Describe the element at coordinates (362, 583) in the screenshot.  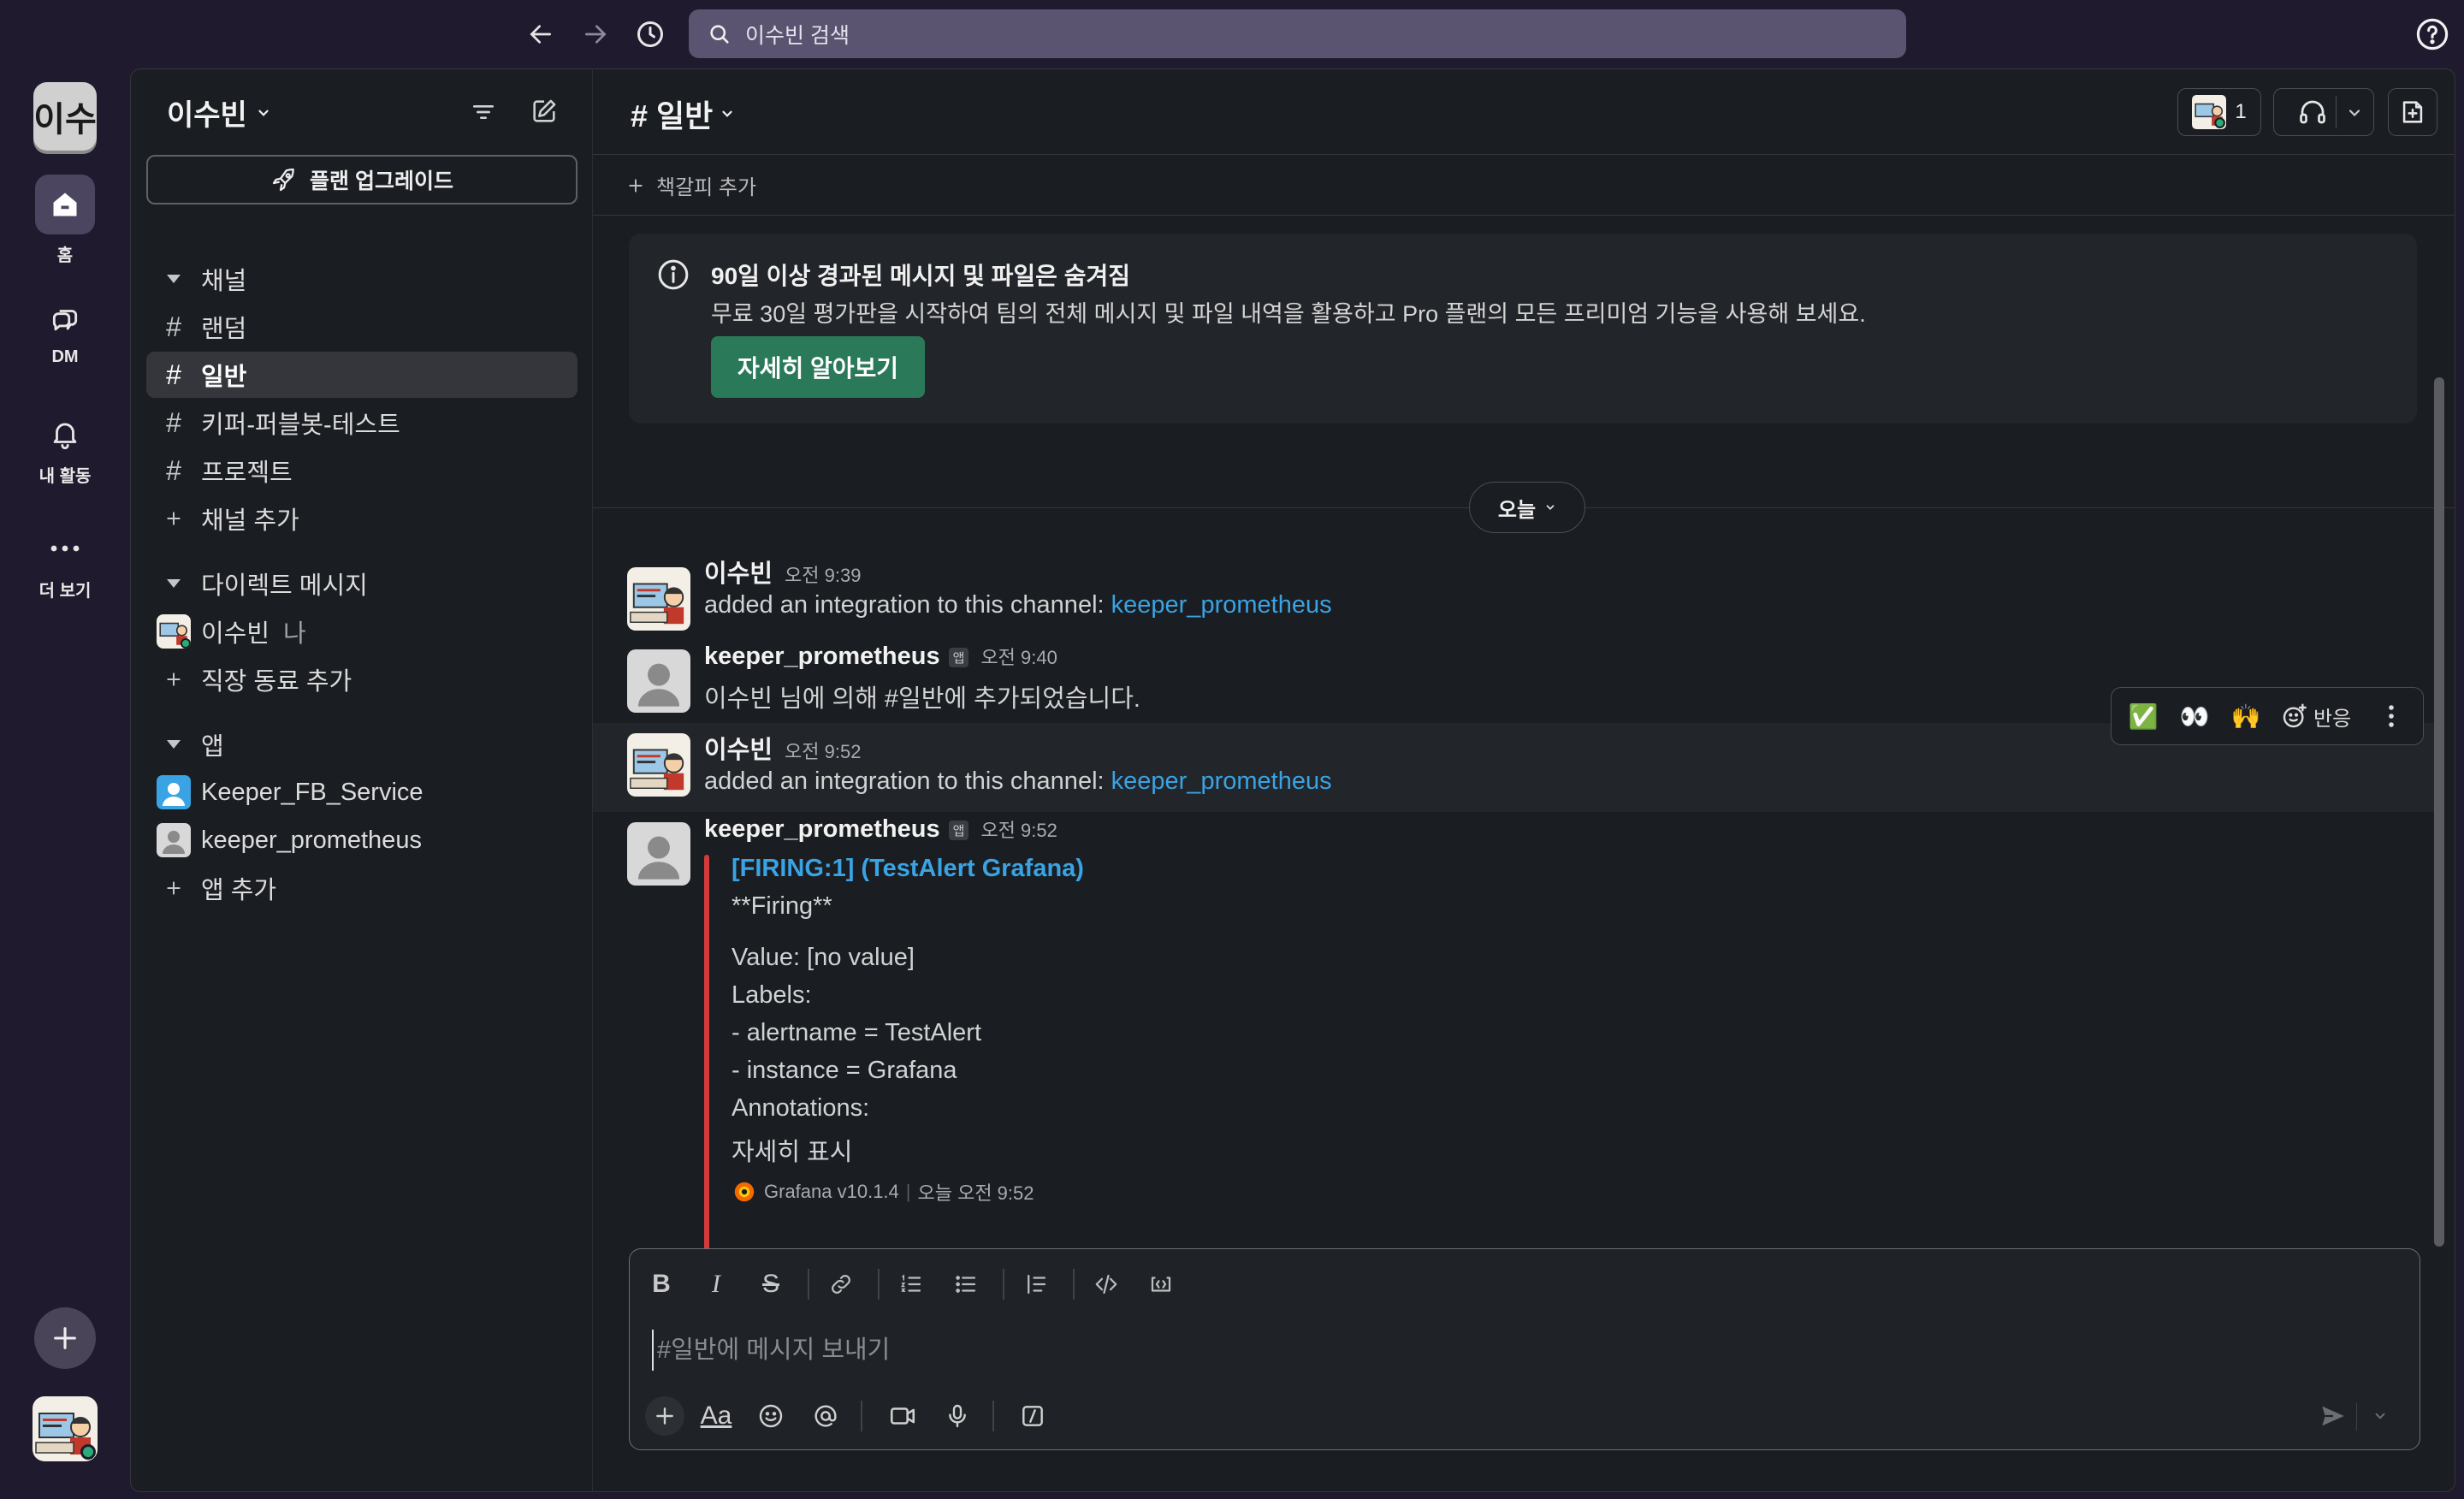
I see `dm-section-header: 다이렉트 메시지` at that location.